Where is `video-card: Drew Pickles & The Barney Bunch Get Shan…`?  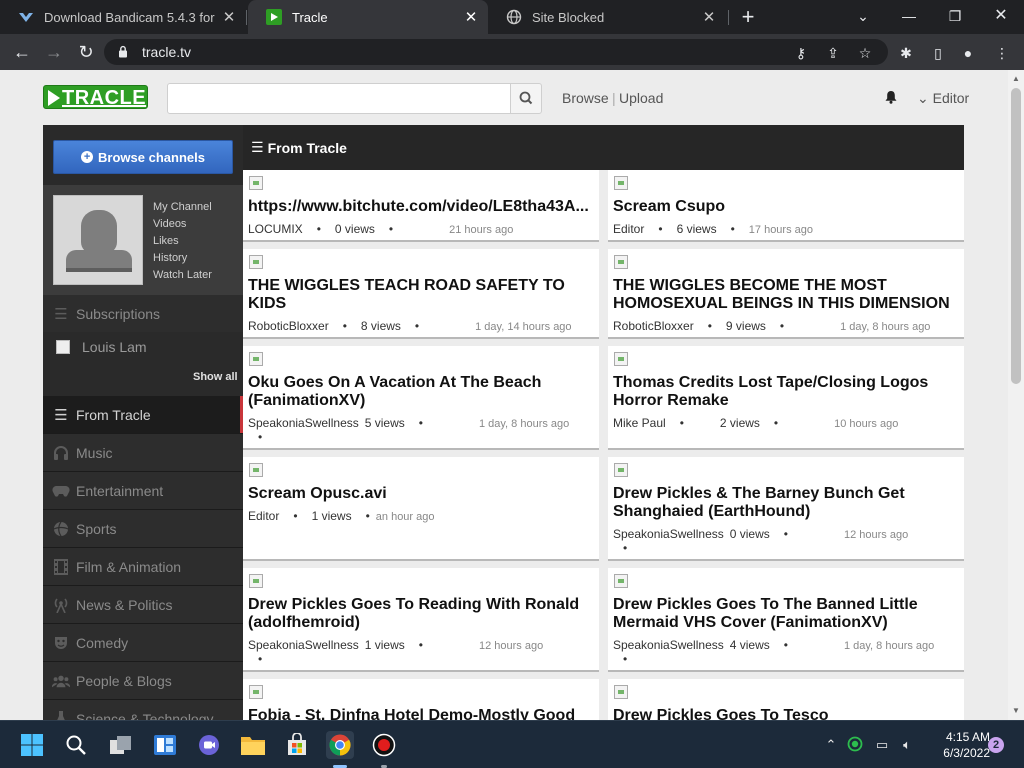
video-card: Drew Pickles & The Barney Bunch Get Shan… is located at coordinates (786, 509).